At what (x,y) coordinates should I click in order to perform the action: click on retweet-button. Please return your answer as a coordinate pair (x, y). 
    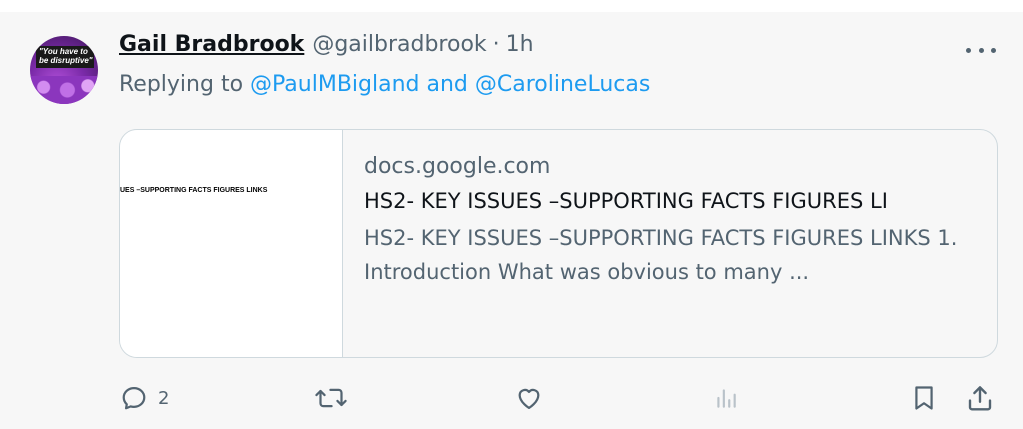
    Looking at the image, I should click on (331, 398).